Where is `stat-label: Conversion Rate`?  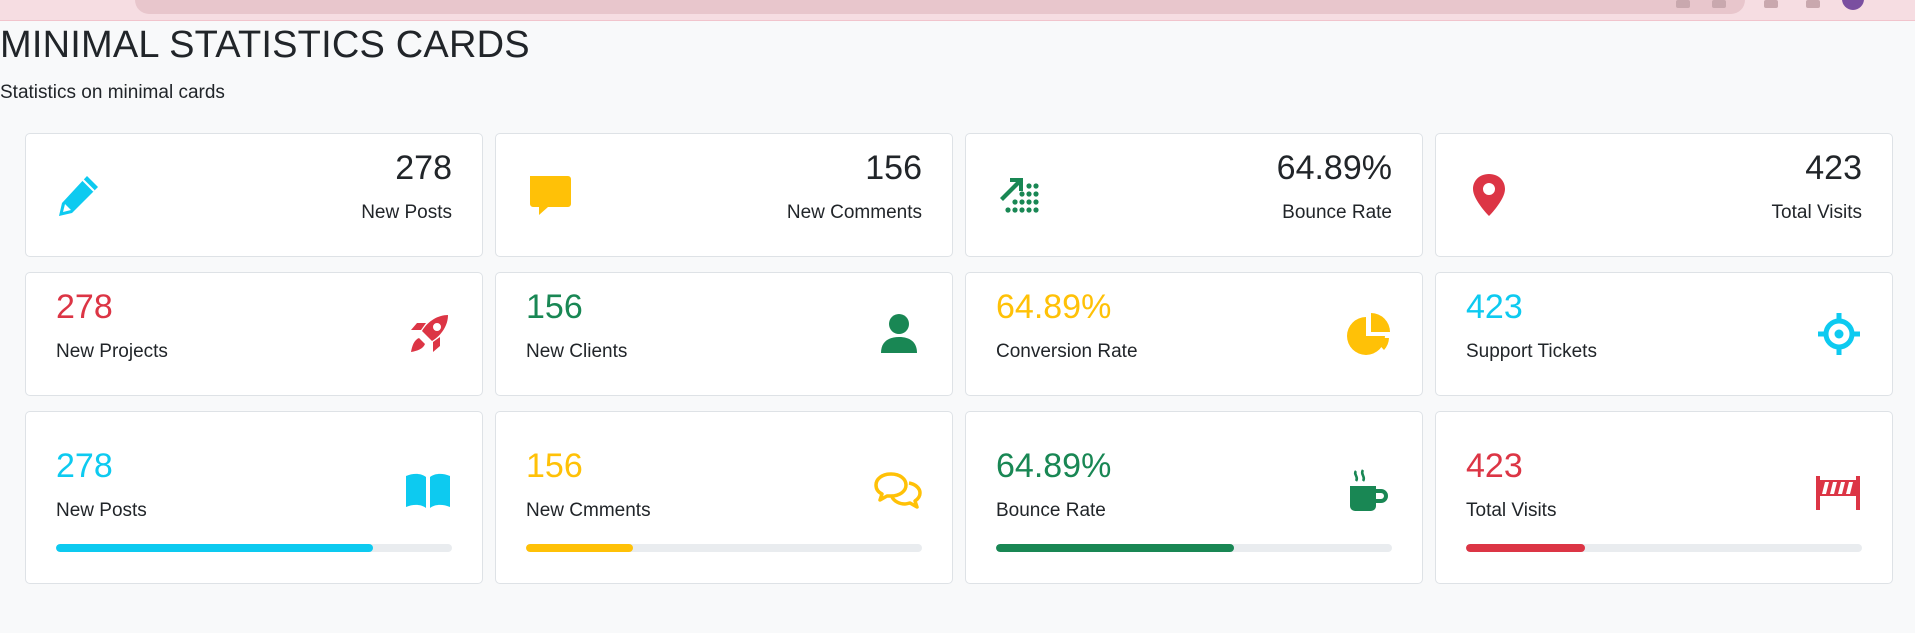 stat-label: Conversion Rate is located at coordinates (1067, 351).